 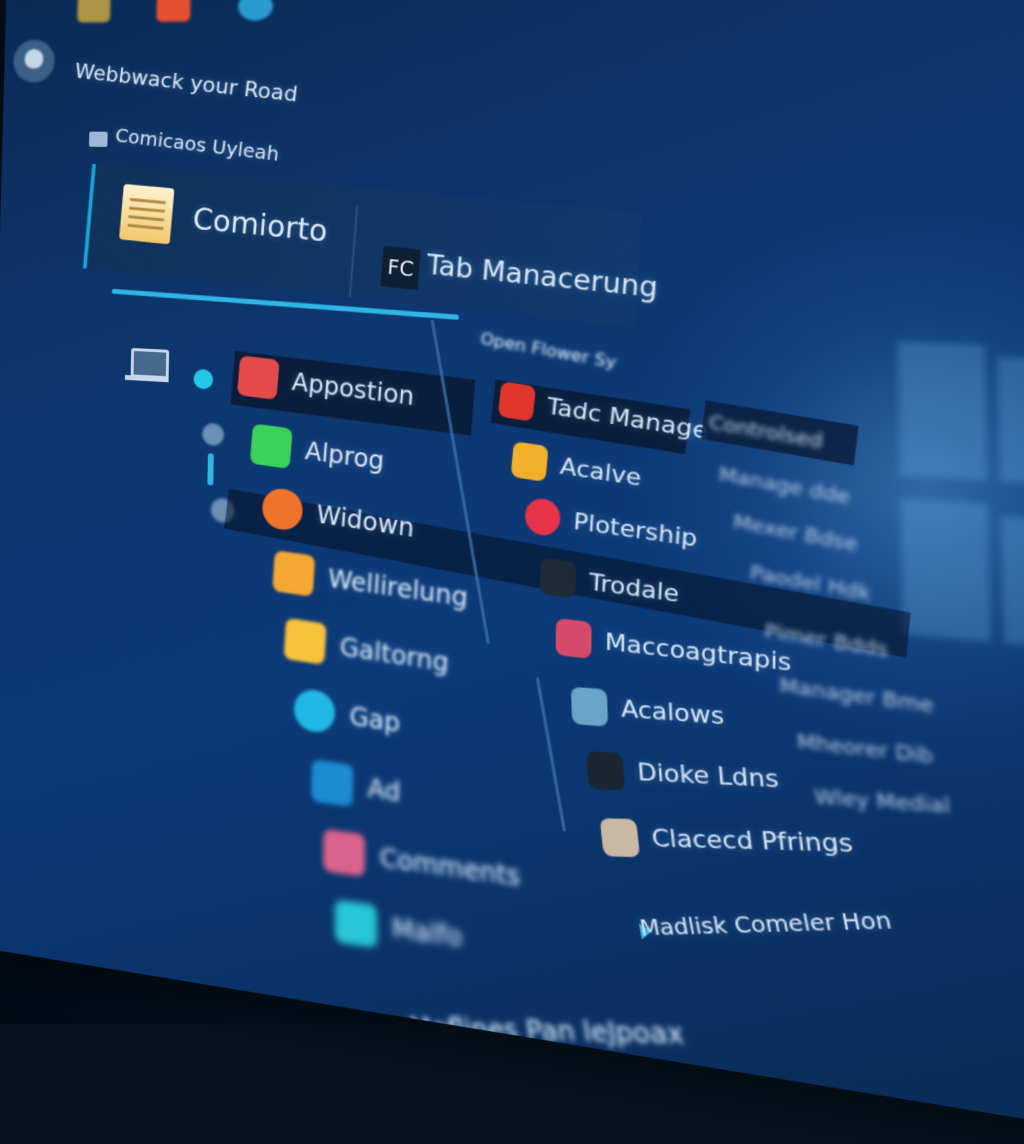 What do you see at coordinates (856, 696) in the screenshot?
I see `right-column-item: Manager Bme` at bounding box center [856, 696].